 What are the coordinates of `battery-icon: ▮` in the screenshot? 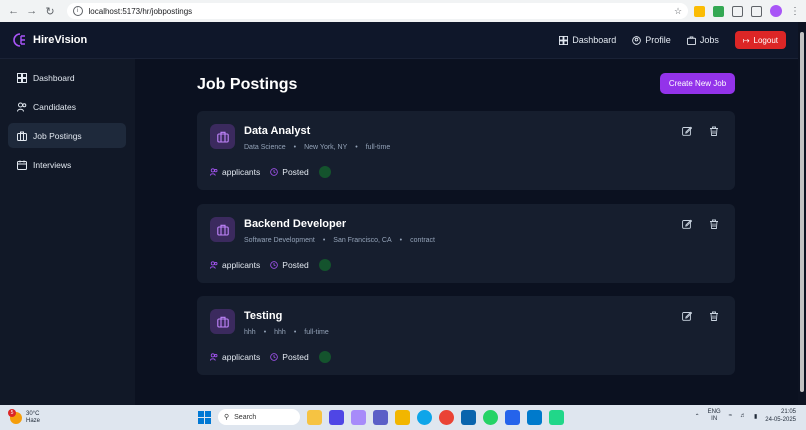 It's located at (755, 416).